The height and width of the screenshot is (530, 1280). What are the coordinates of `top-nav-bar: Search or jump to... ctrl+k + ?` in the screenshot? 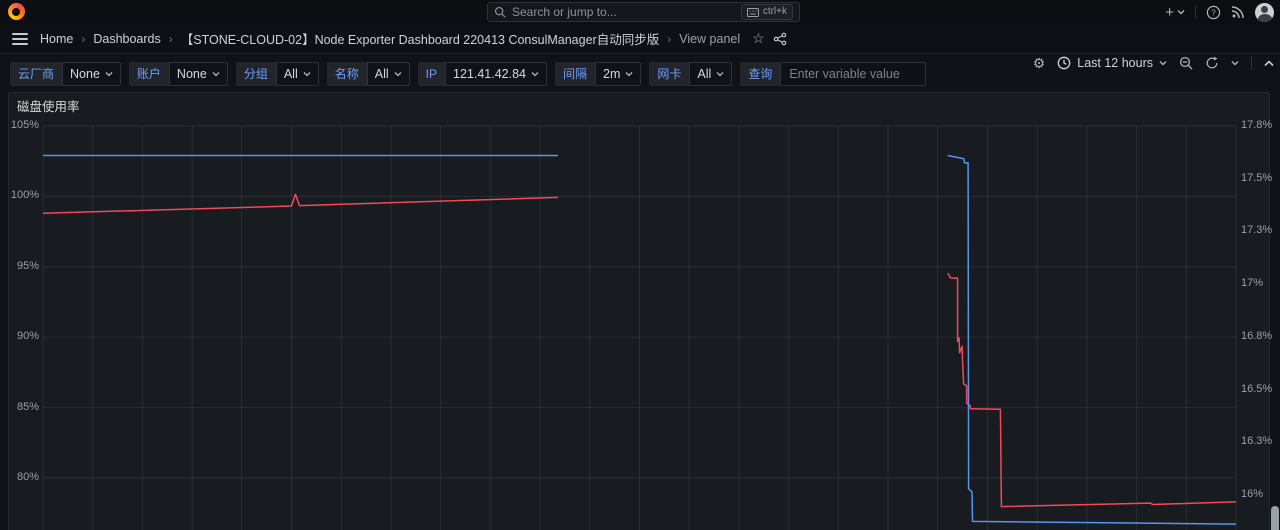 It's located at (640, 12).